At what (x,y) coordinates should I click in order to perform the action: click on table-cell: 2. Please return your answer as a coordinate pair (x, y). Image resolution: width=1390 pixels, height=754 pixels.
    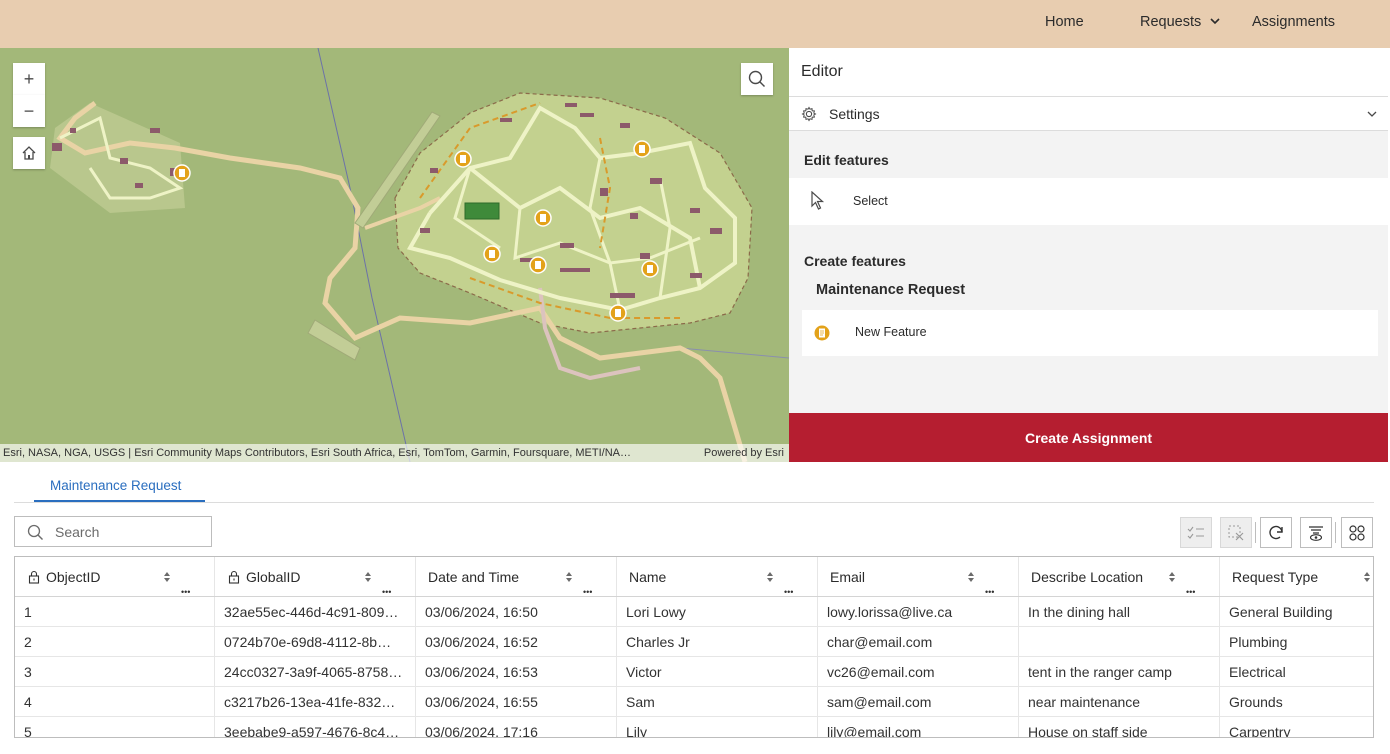
    Looking at the image, I should click on (115, 641).